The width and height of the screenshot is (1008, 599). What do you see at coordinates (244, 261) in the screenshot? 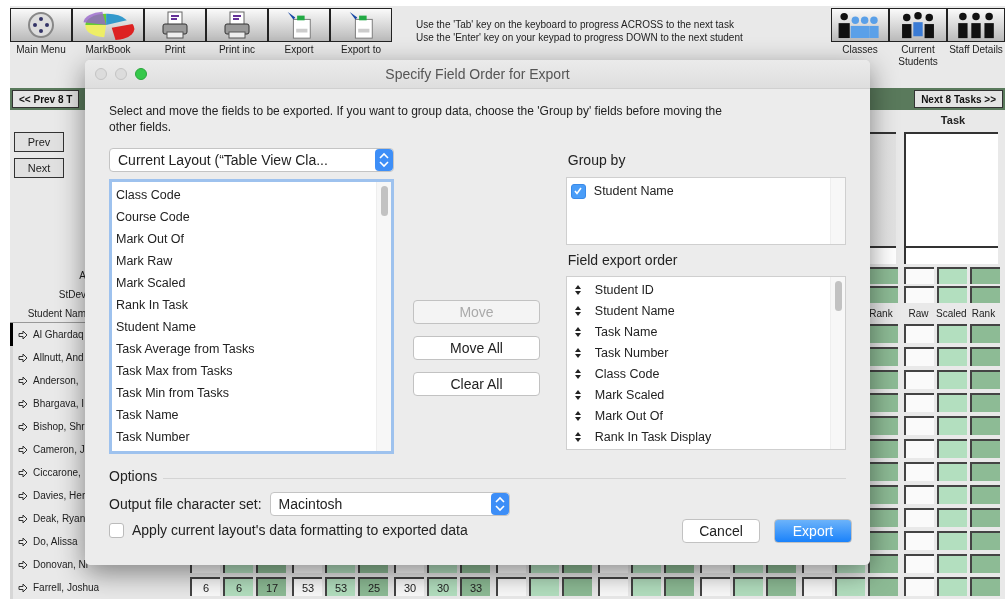
I see `field-list-item: Mark Raw` at bounding box center [244, 261].